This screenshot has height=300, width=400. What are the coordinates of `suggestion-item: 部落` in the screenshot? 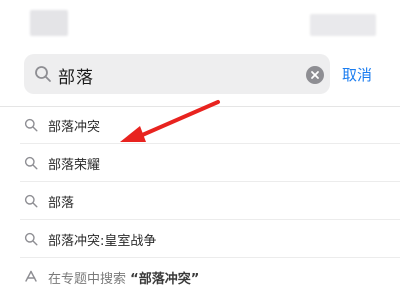 It's located at (200, 201).